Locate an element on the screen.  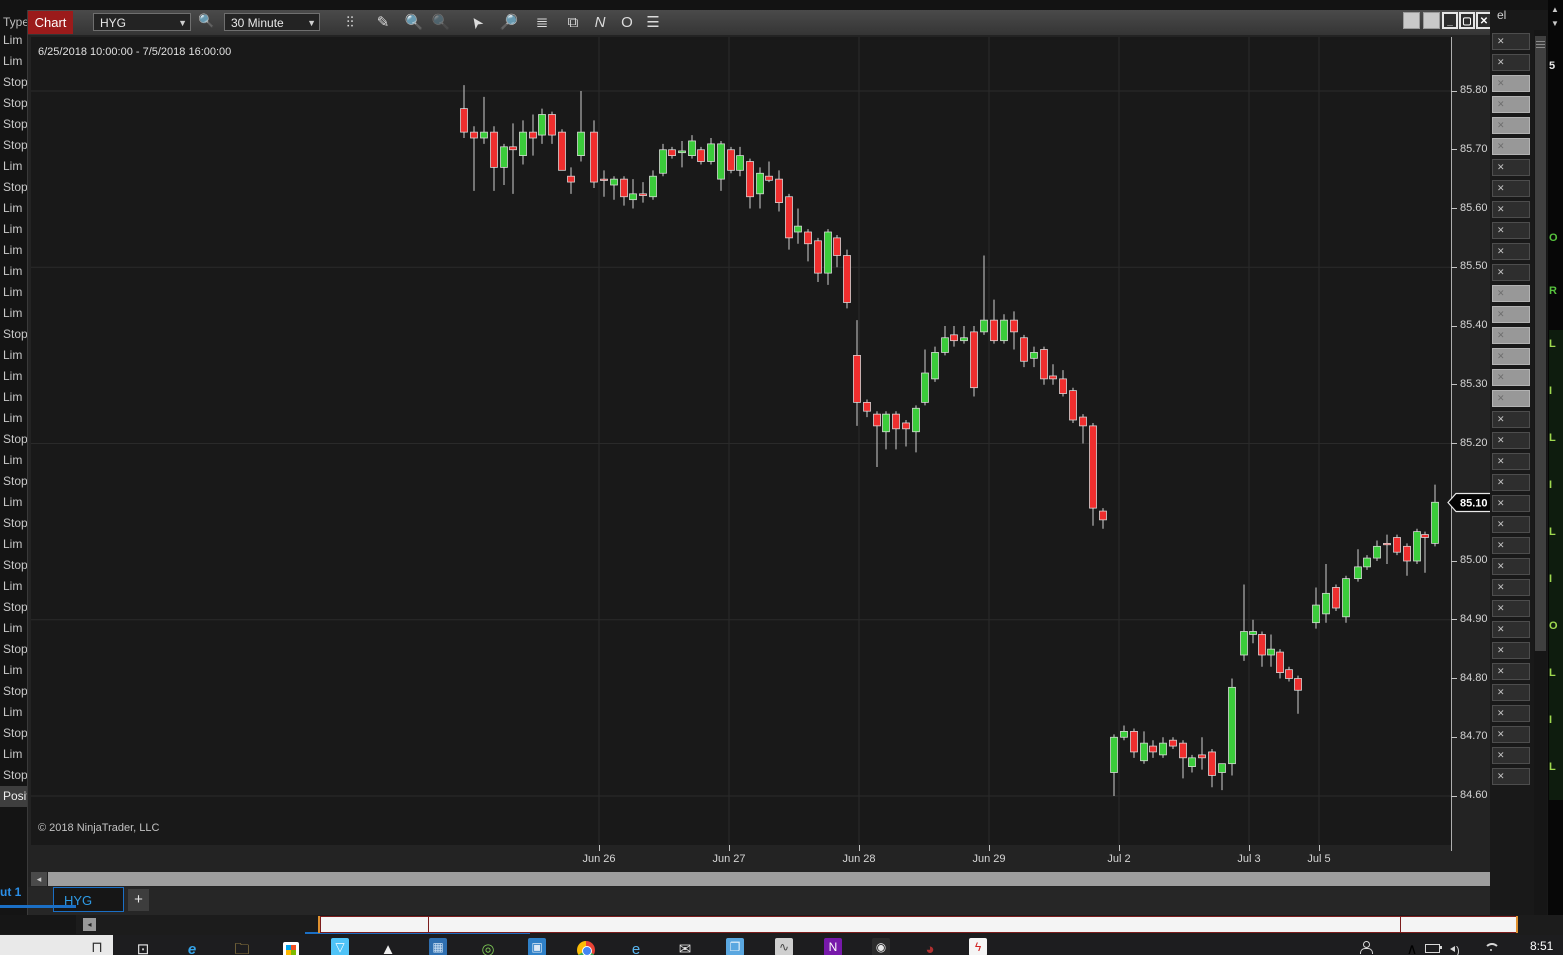
selected-order-row: Posit is located at coordinates (13, 796).